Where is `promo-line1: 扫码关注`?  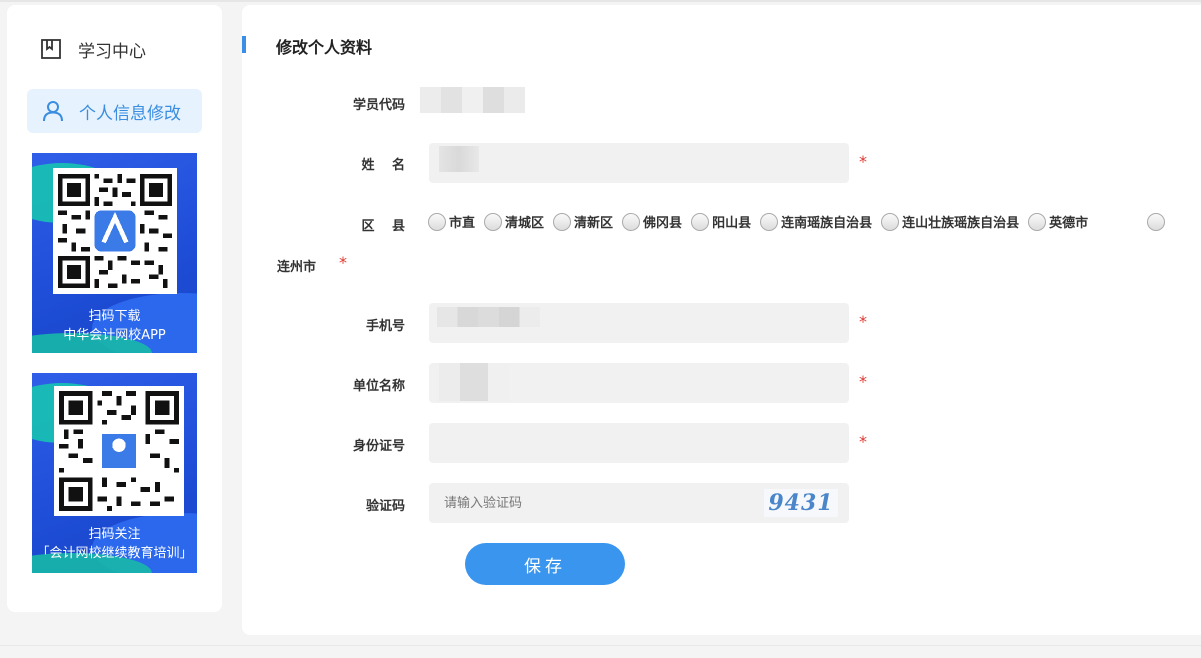
promo-line1: 扫码关注 is located at coordinates (114, 534).